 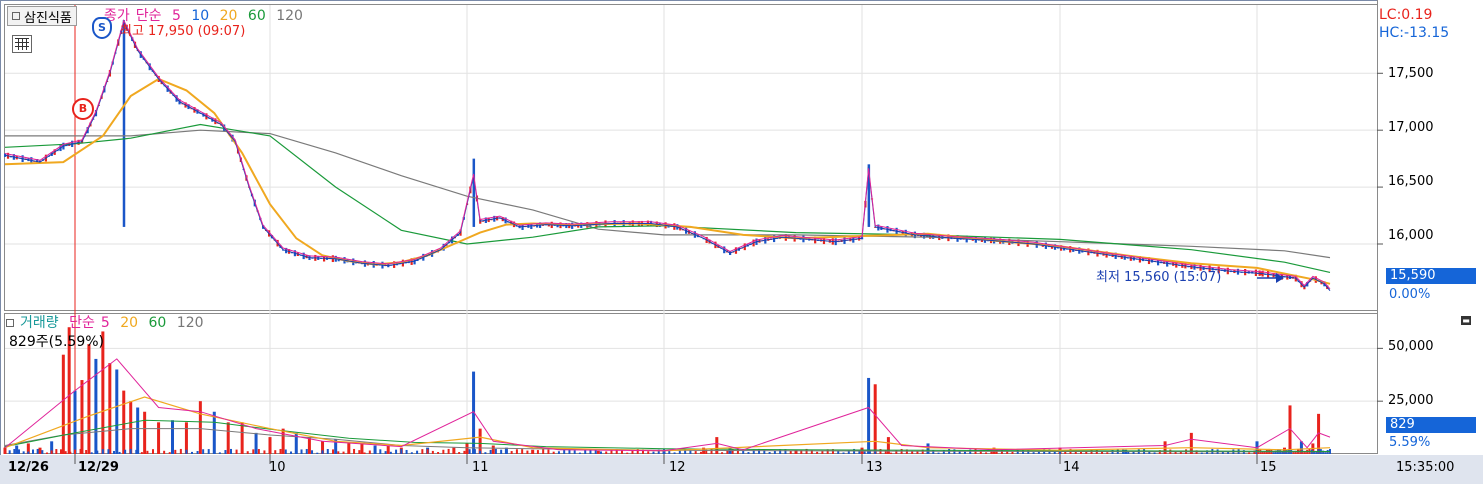 I want to click on stock-name-box: 삼진식품, so click(x=42, y=16).